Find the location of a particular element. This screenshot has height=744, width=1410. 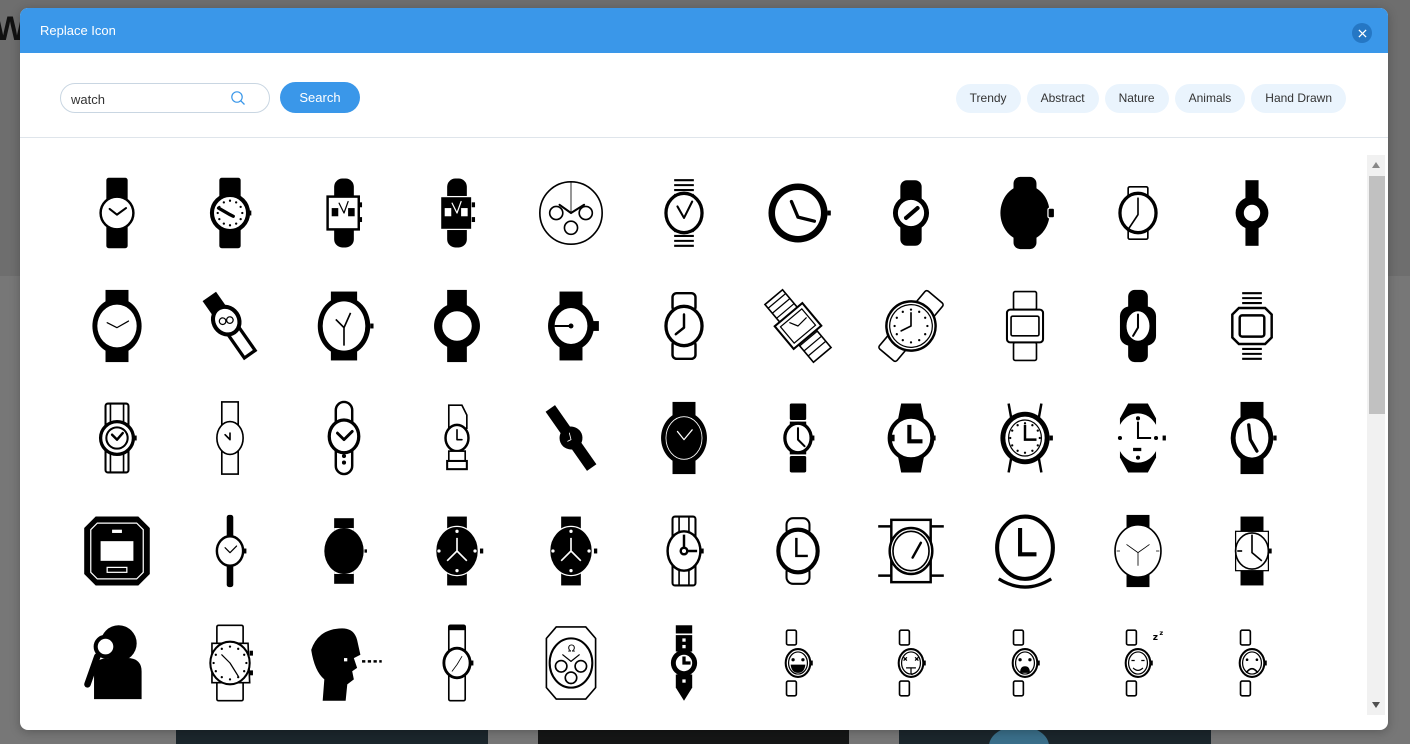

close-button is located at coordinates (1362, 33).